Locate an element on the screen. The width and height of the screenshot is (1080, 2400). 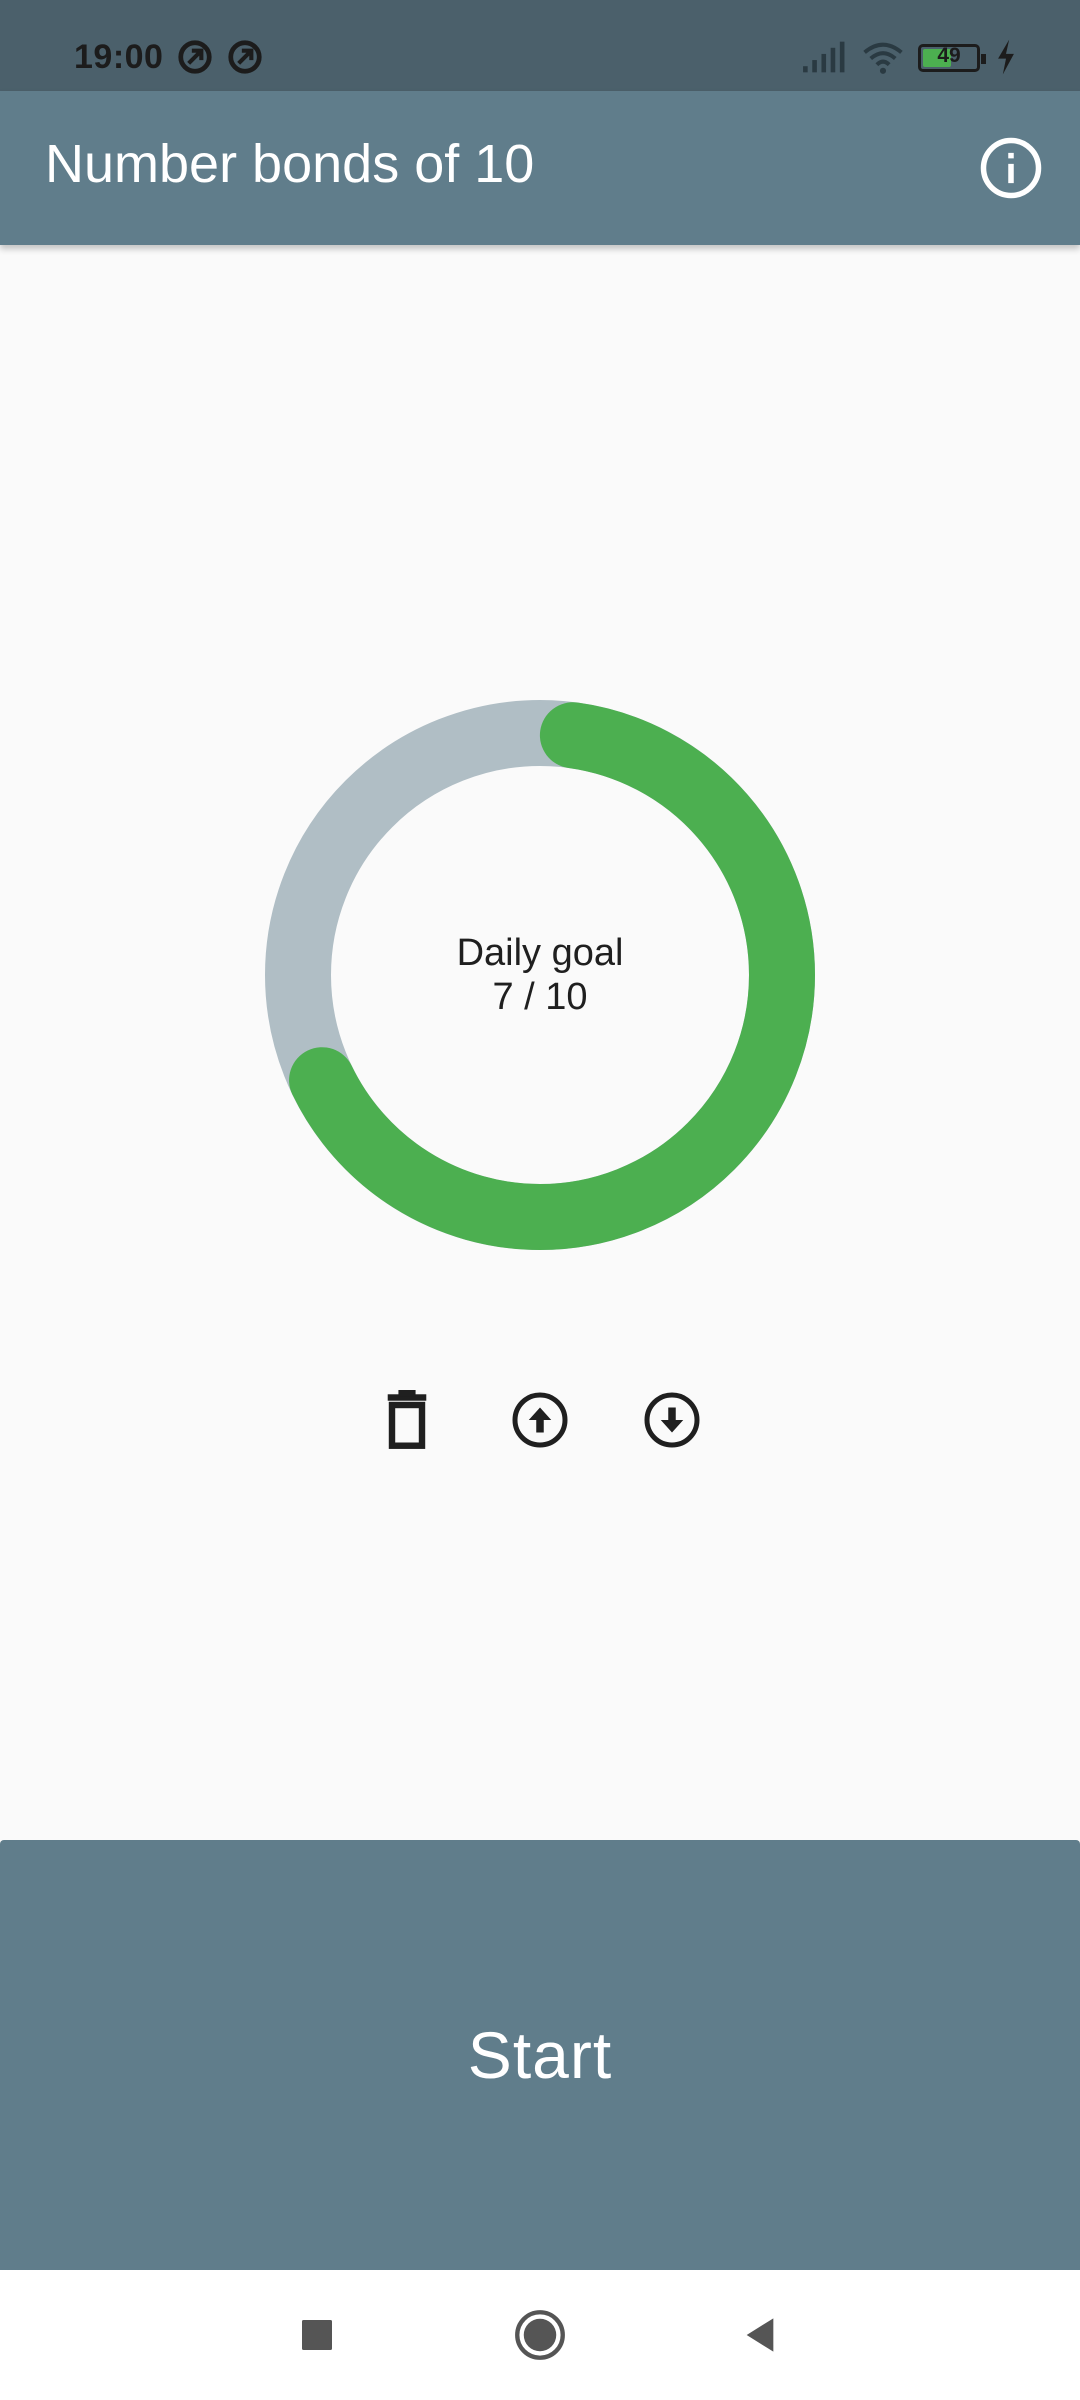
signal-icon is located at coordinates (824, 57).